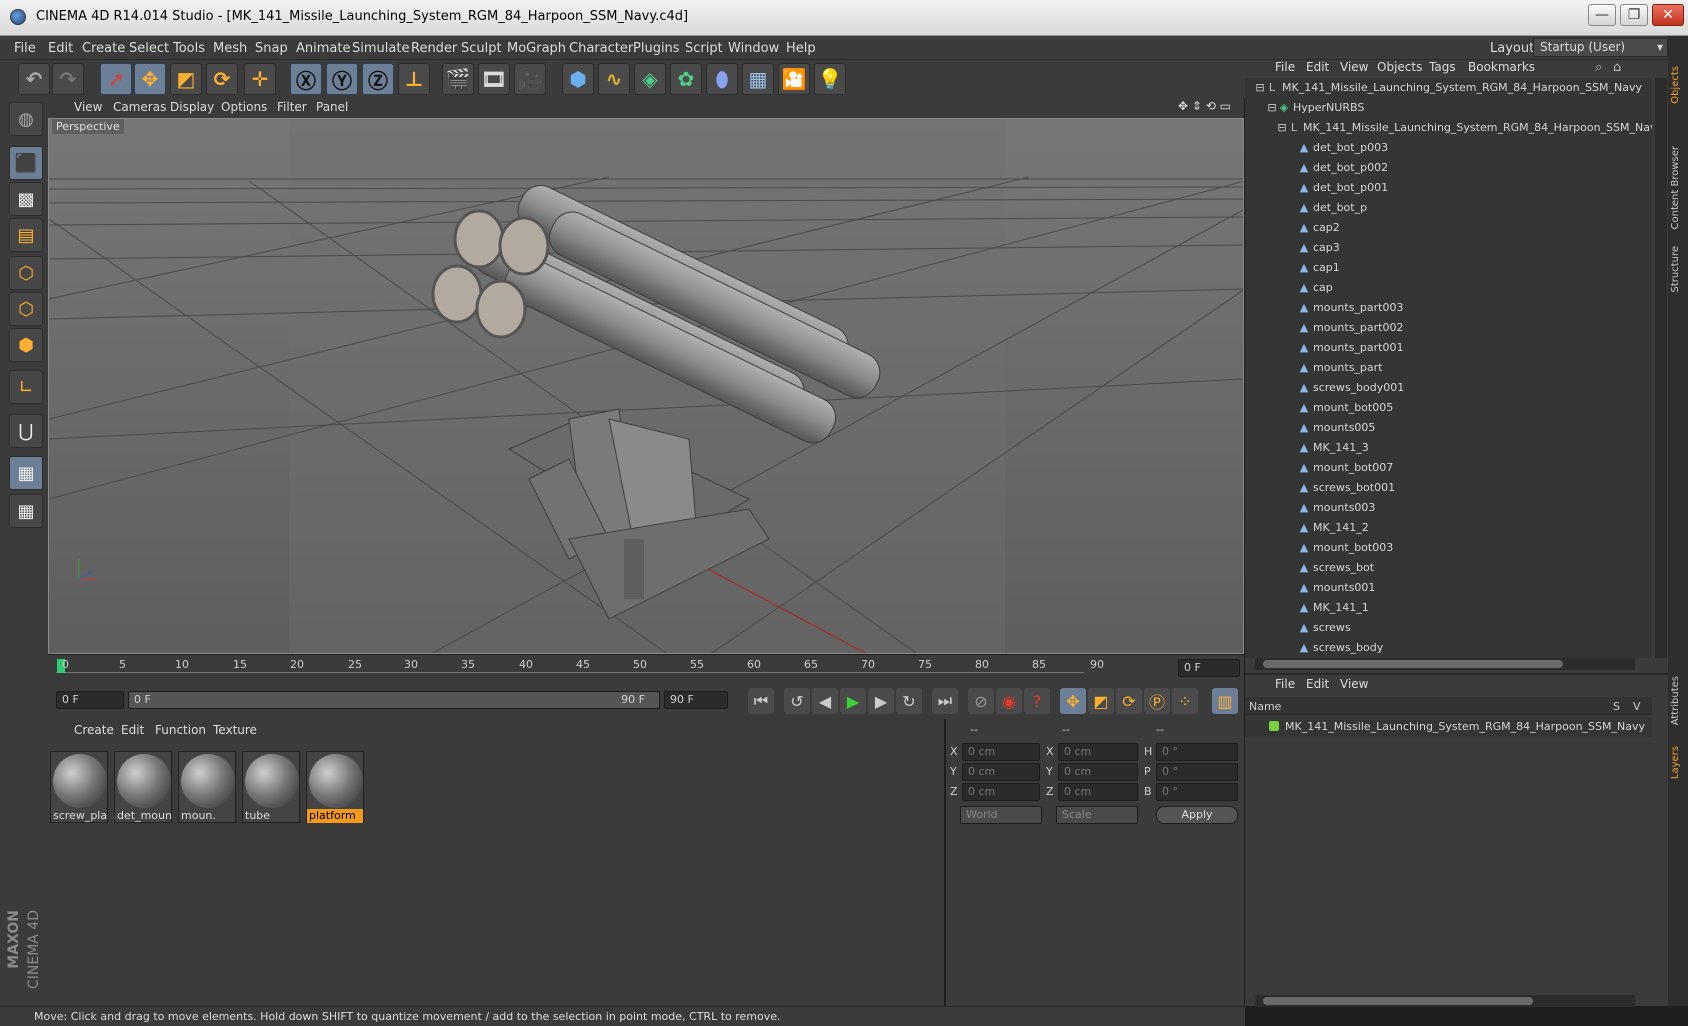 Image resolution: width=1688 pixels, height=1026 pixels. Describe the element at coordinates (1317, 684) in the screenshot. I see `layers-menu-edit: Edit` at that location.